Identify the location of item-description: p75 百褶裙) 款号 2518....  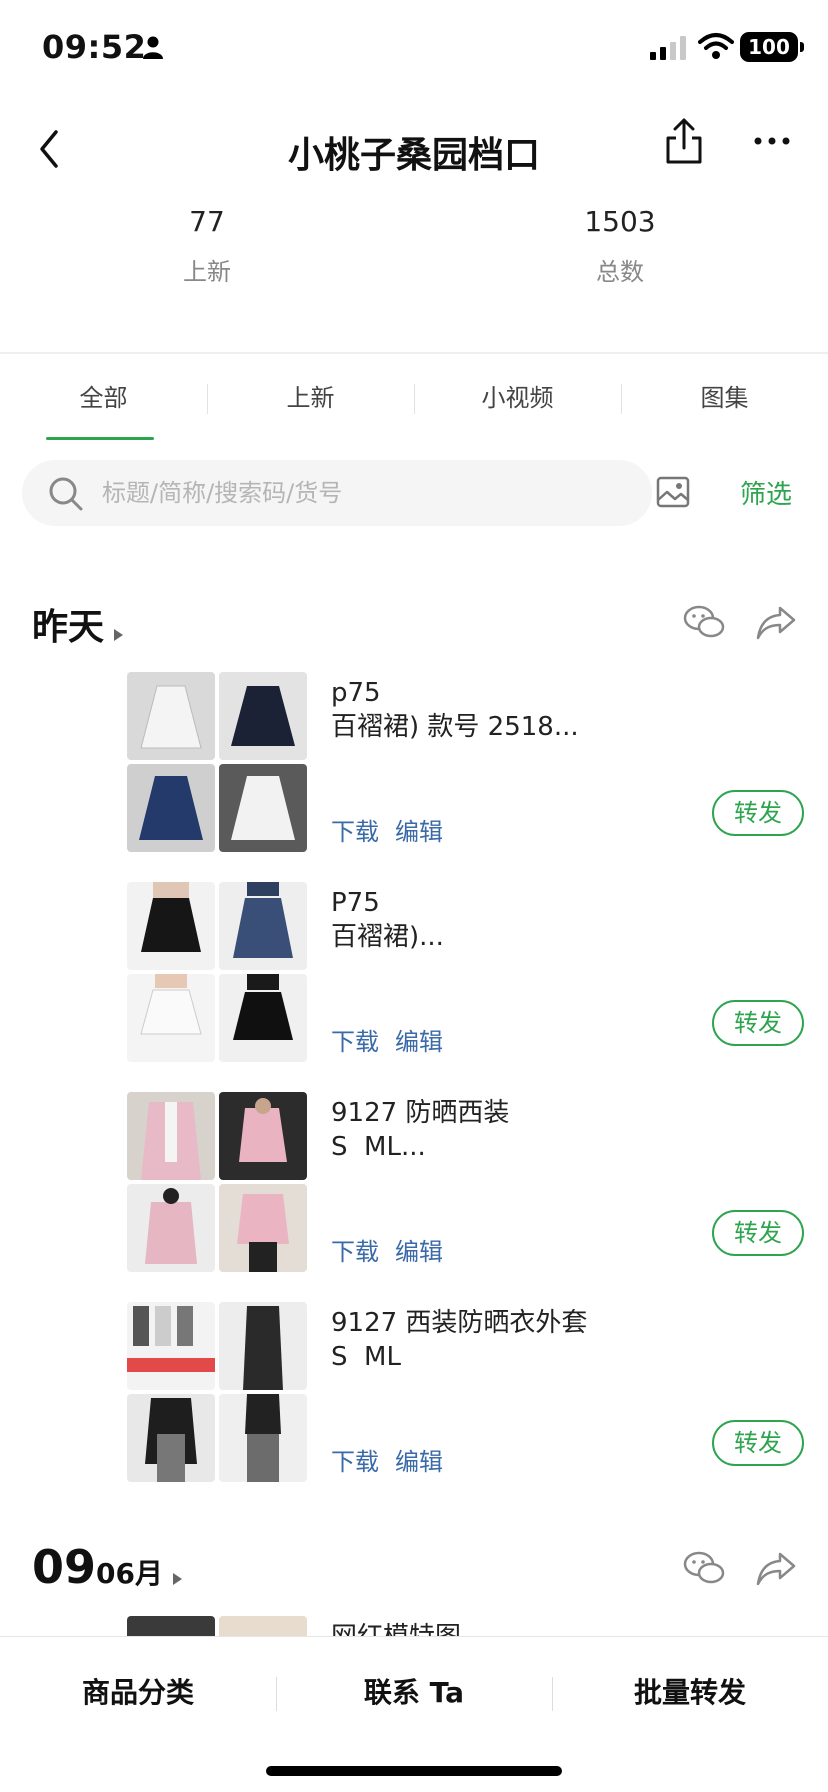
(455, 710).